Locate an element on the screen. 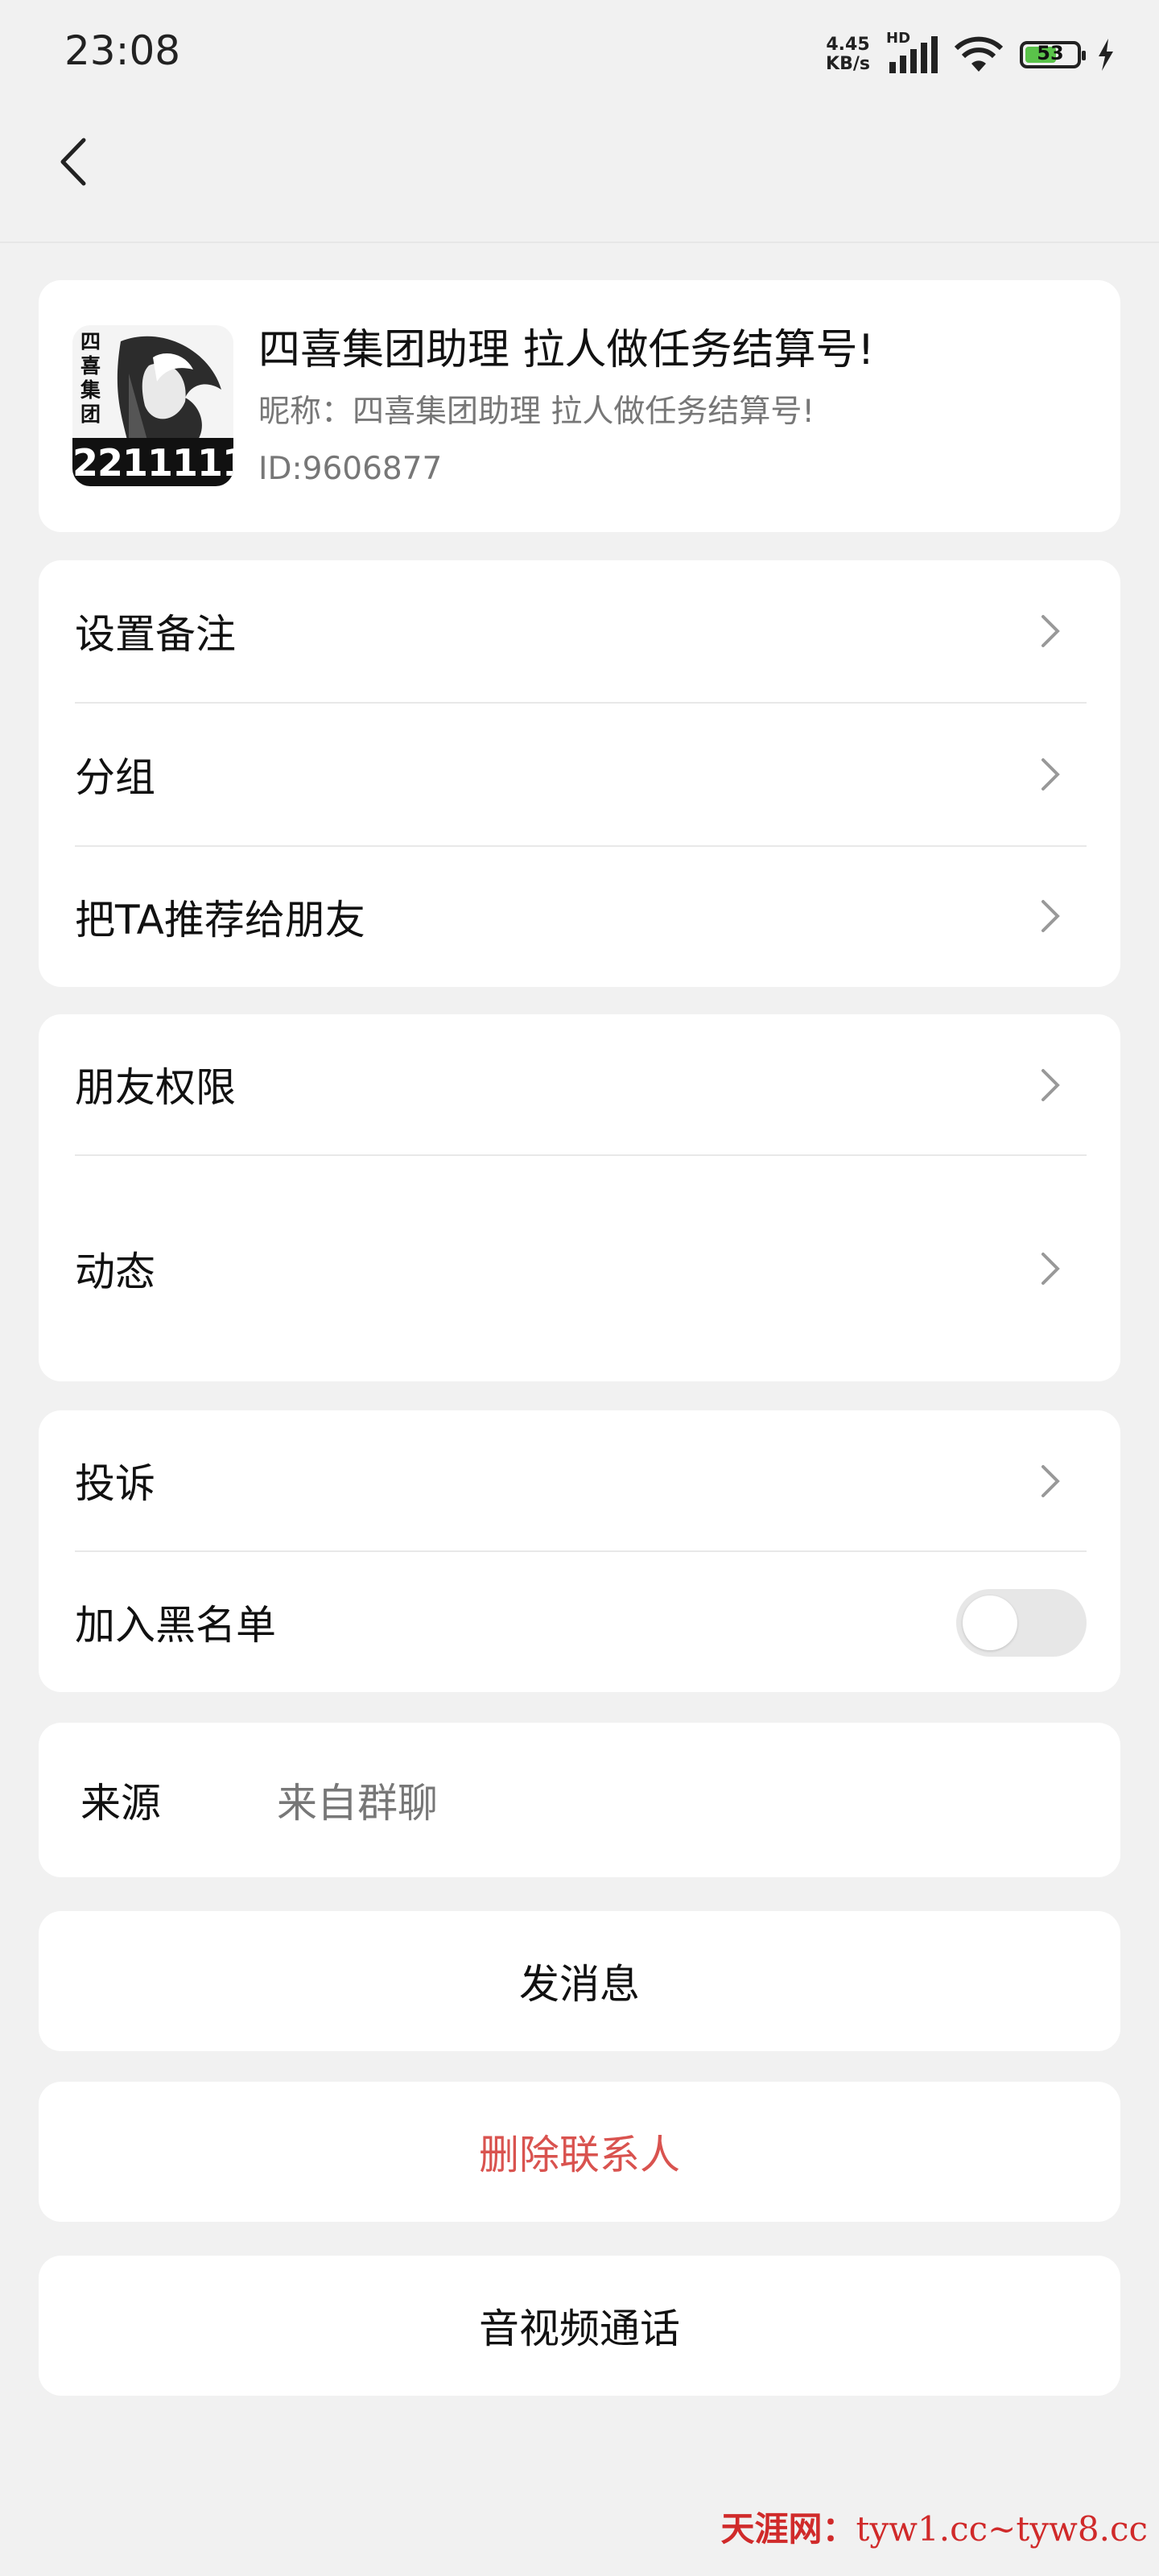 The image size is (1159, 2576). watermark: 天涯网：tyw1.cc~tyw8.cc is located at coordinates (934, 2526).